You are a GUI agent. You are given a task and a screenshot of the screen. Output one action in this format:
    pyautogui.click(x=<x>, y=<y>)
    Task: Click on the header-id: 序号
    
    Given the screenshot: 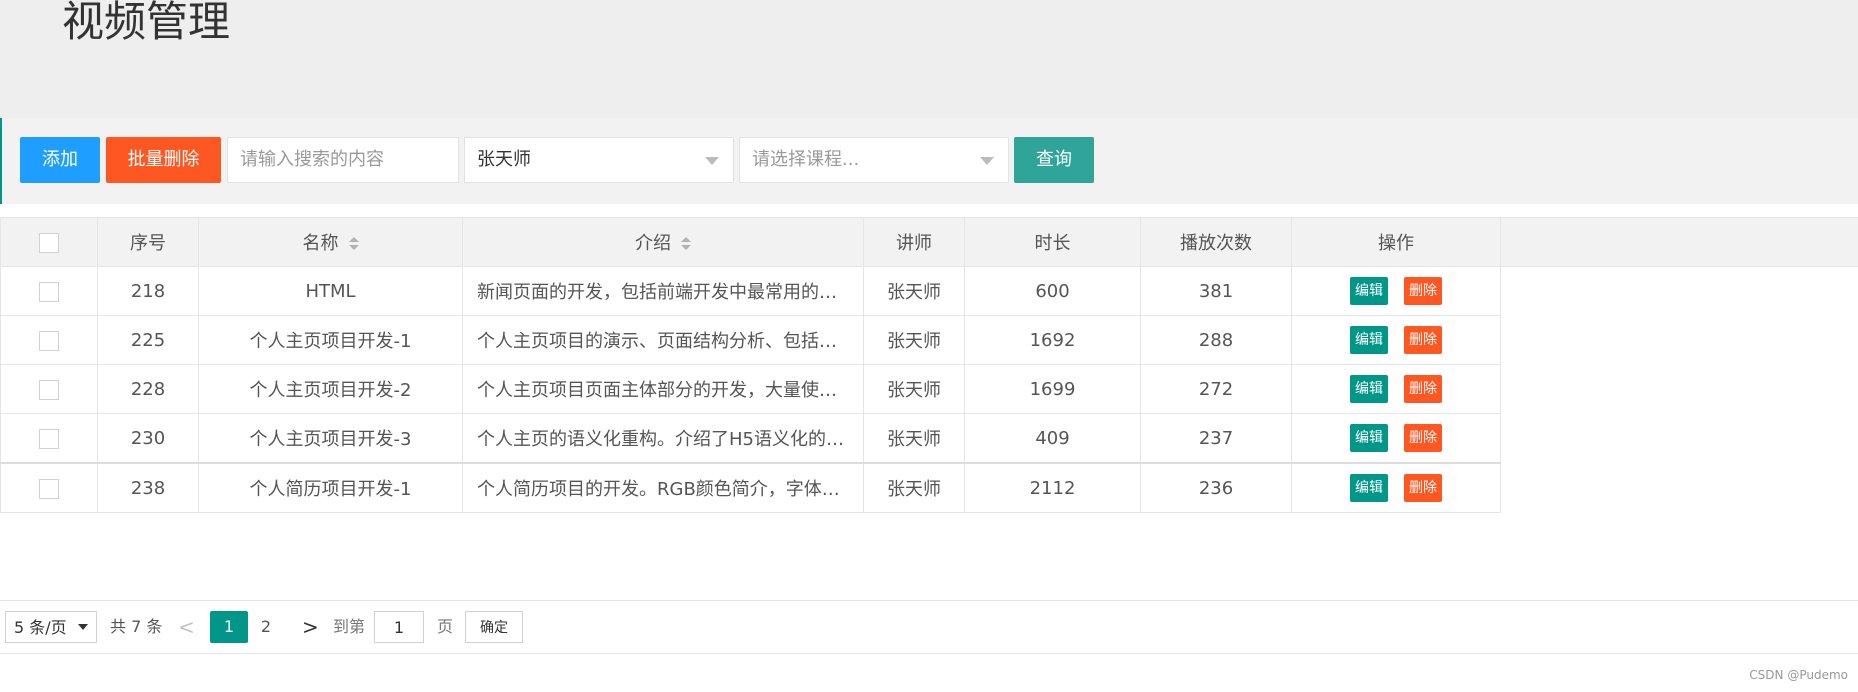 What is the action you would take?
    pyautogui.click(x=148, y=242)
    